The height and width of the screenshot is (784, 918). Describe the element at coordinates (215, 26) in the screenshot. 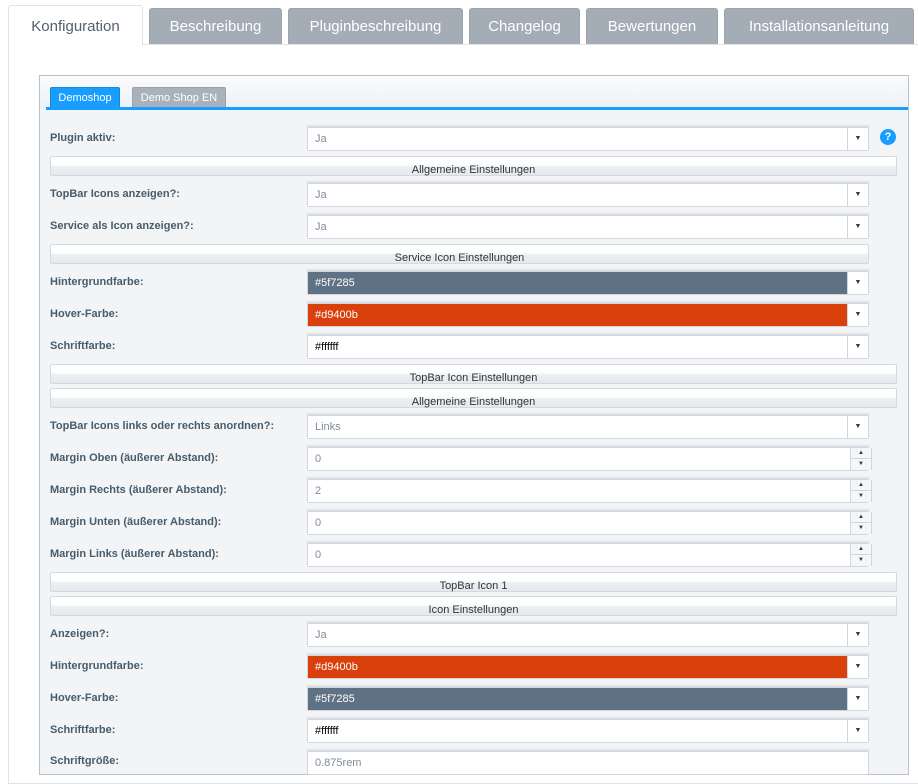

I see `tab-beschreibung: Beschreibung` at that location.